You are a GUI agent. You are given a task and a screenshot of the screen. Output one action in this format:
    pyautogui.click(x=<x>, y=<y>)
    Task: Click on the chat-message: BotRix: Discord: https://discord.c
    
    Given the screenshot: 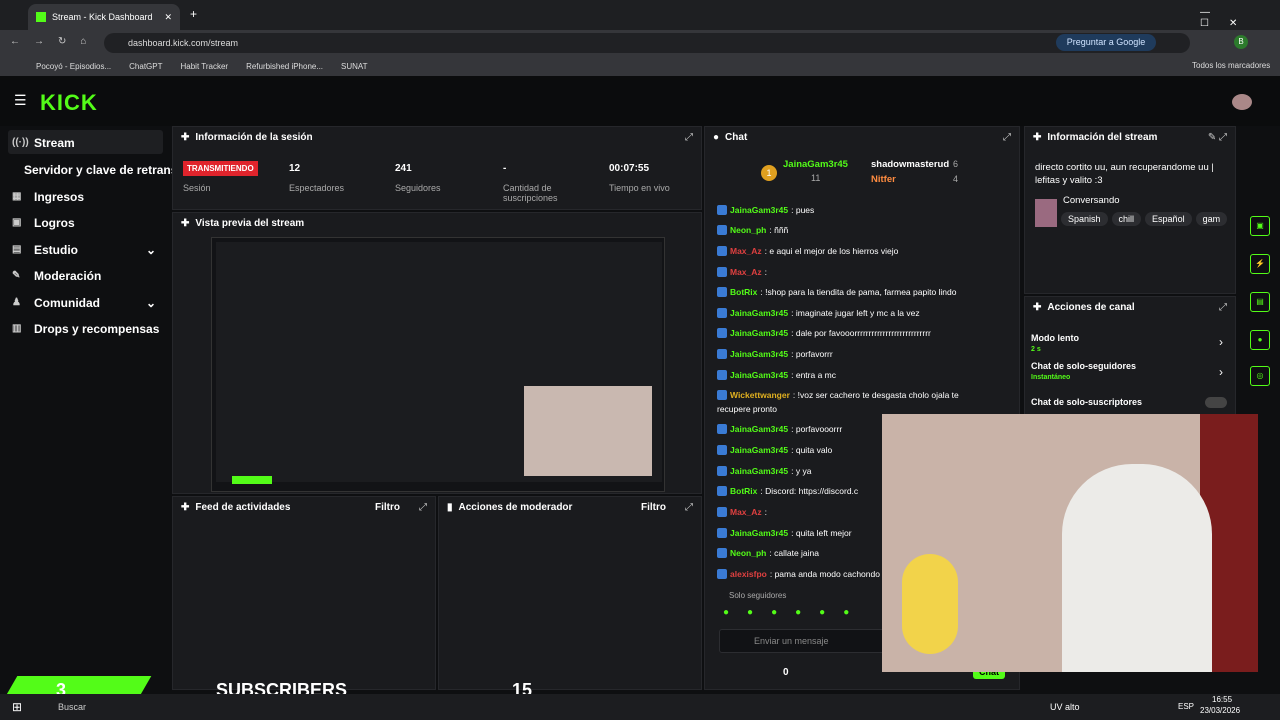 What is the action you would take?
    pyautogui.click(x=787, y=491)
    